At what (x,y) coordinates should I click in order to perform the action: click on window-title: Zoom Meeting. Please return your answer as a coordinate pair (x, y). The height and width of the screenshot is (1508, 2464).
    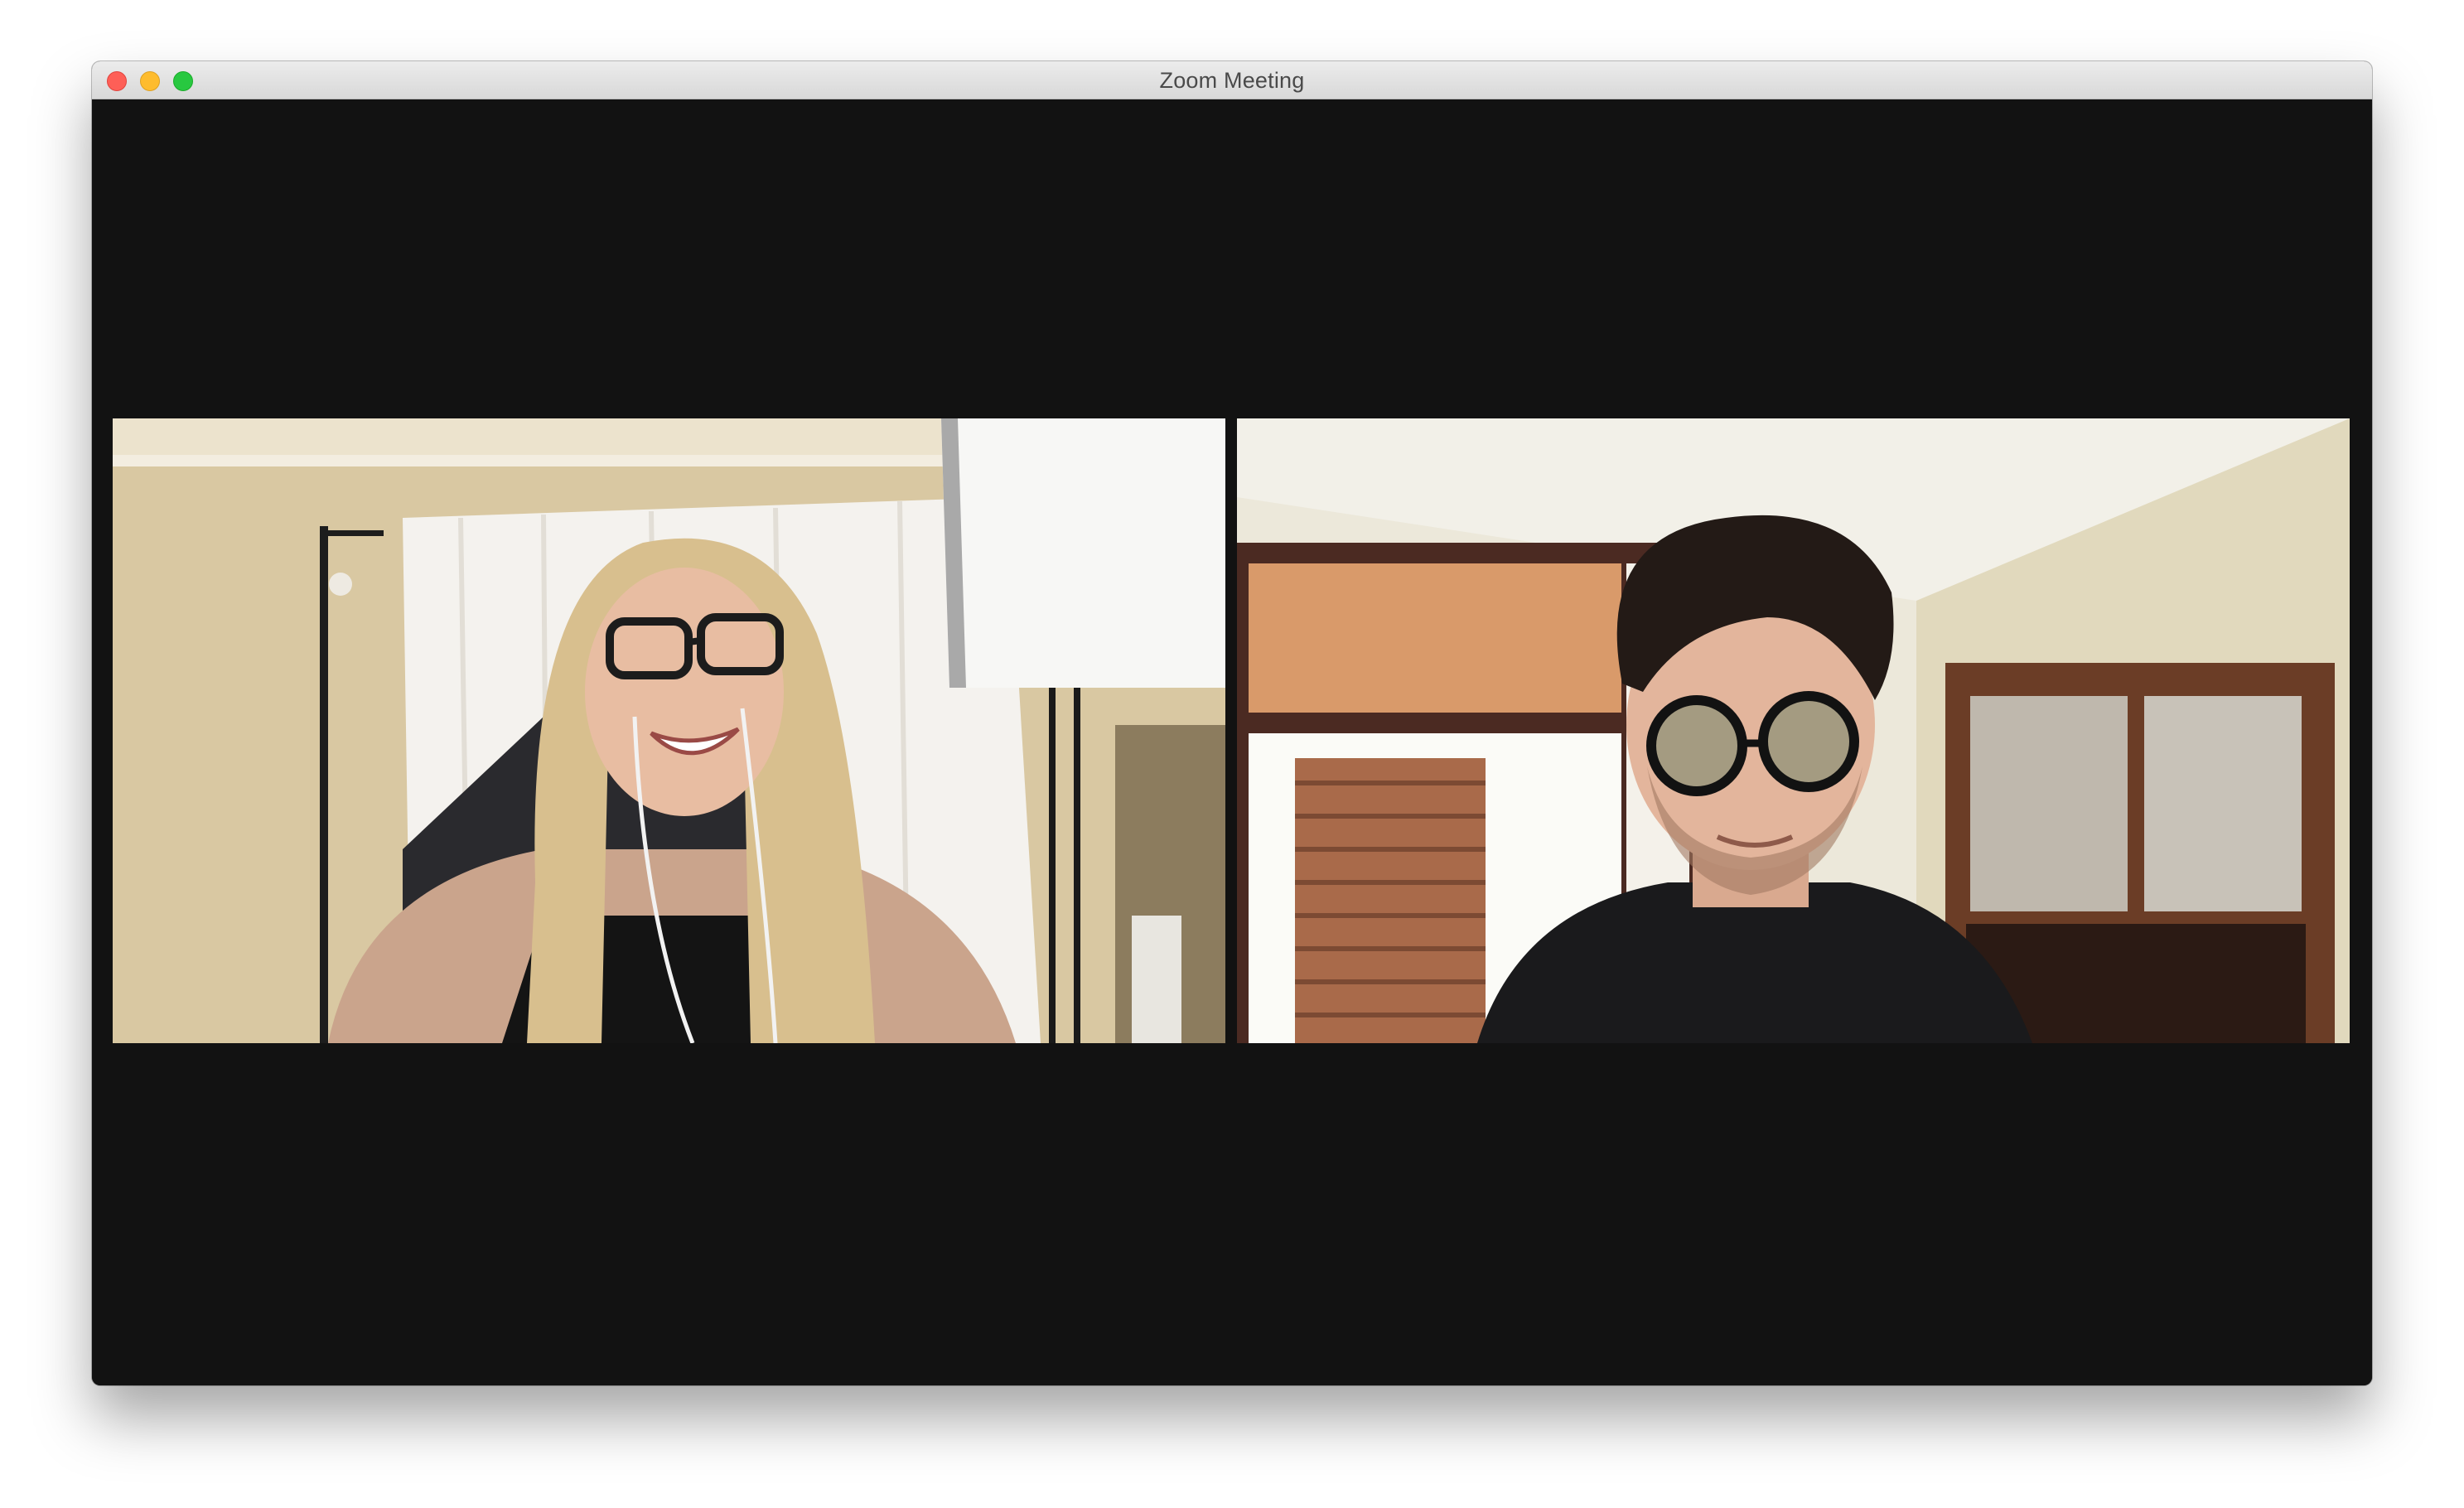
    Looking at the image, I should click on (1232, 80).